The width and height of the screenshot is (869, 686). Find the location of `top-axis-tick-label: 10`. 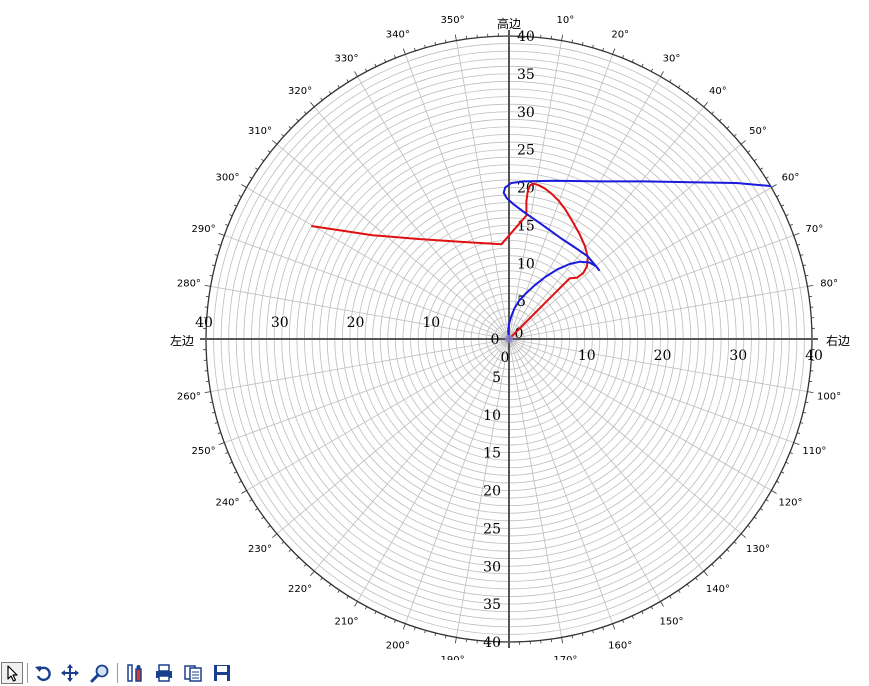

top-axis-tick-label: 10 is located at coordinates (526, 264).